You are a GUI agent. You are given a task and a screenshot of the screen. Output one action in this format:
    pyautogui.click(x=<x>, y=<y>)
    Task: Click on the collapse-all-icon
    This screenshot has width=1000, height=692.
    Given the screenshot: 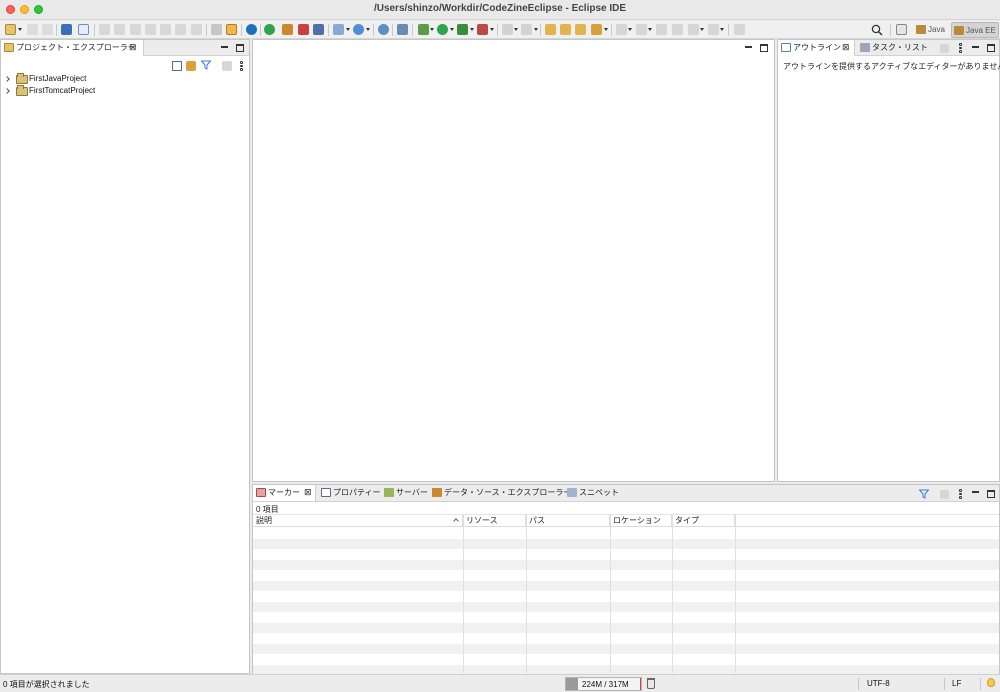 What is the action you would take?
    pyautogui.click(x=177, y=66)
    